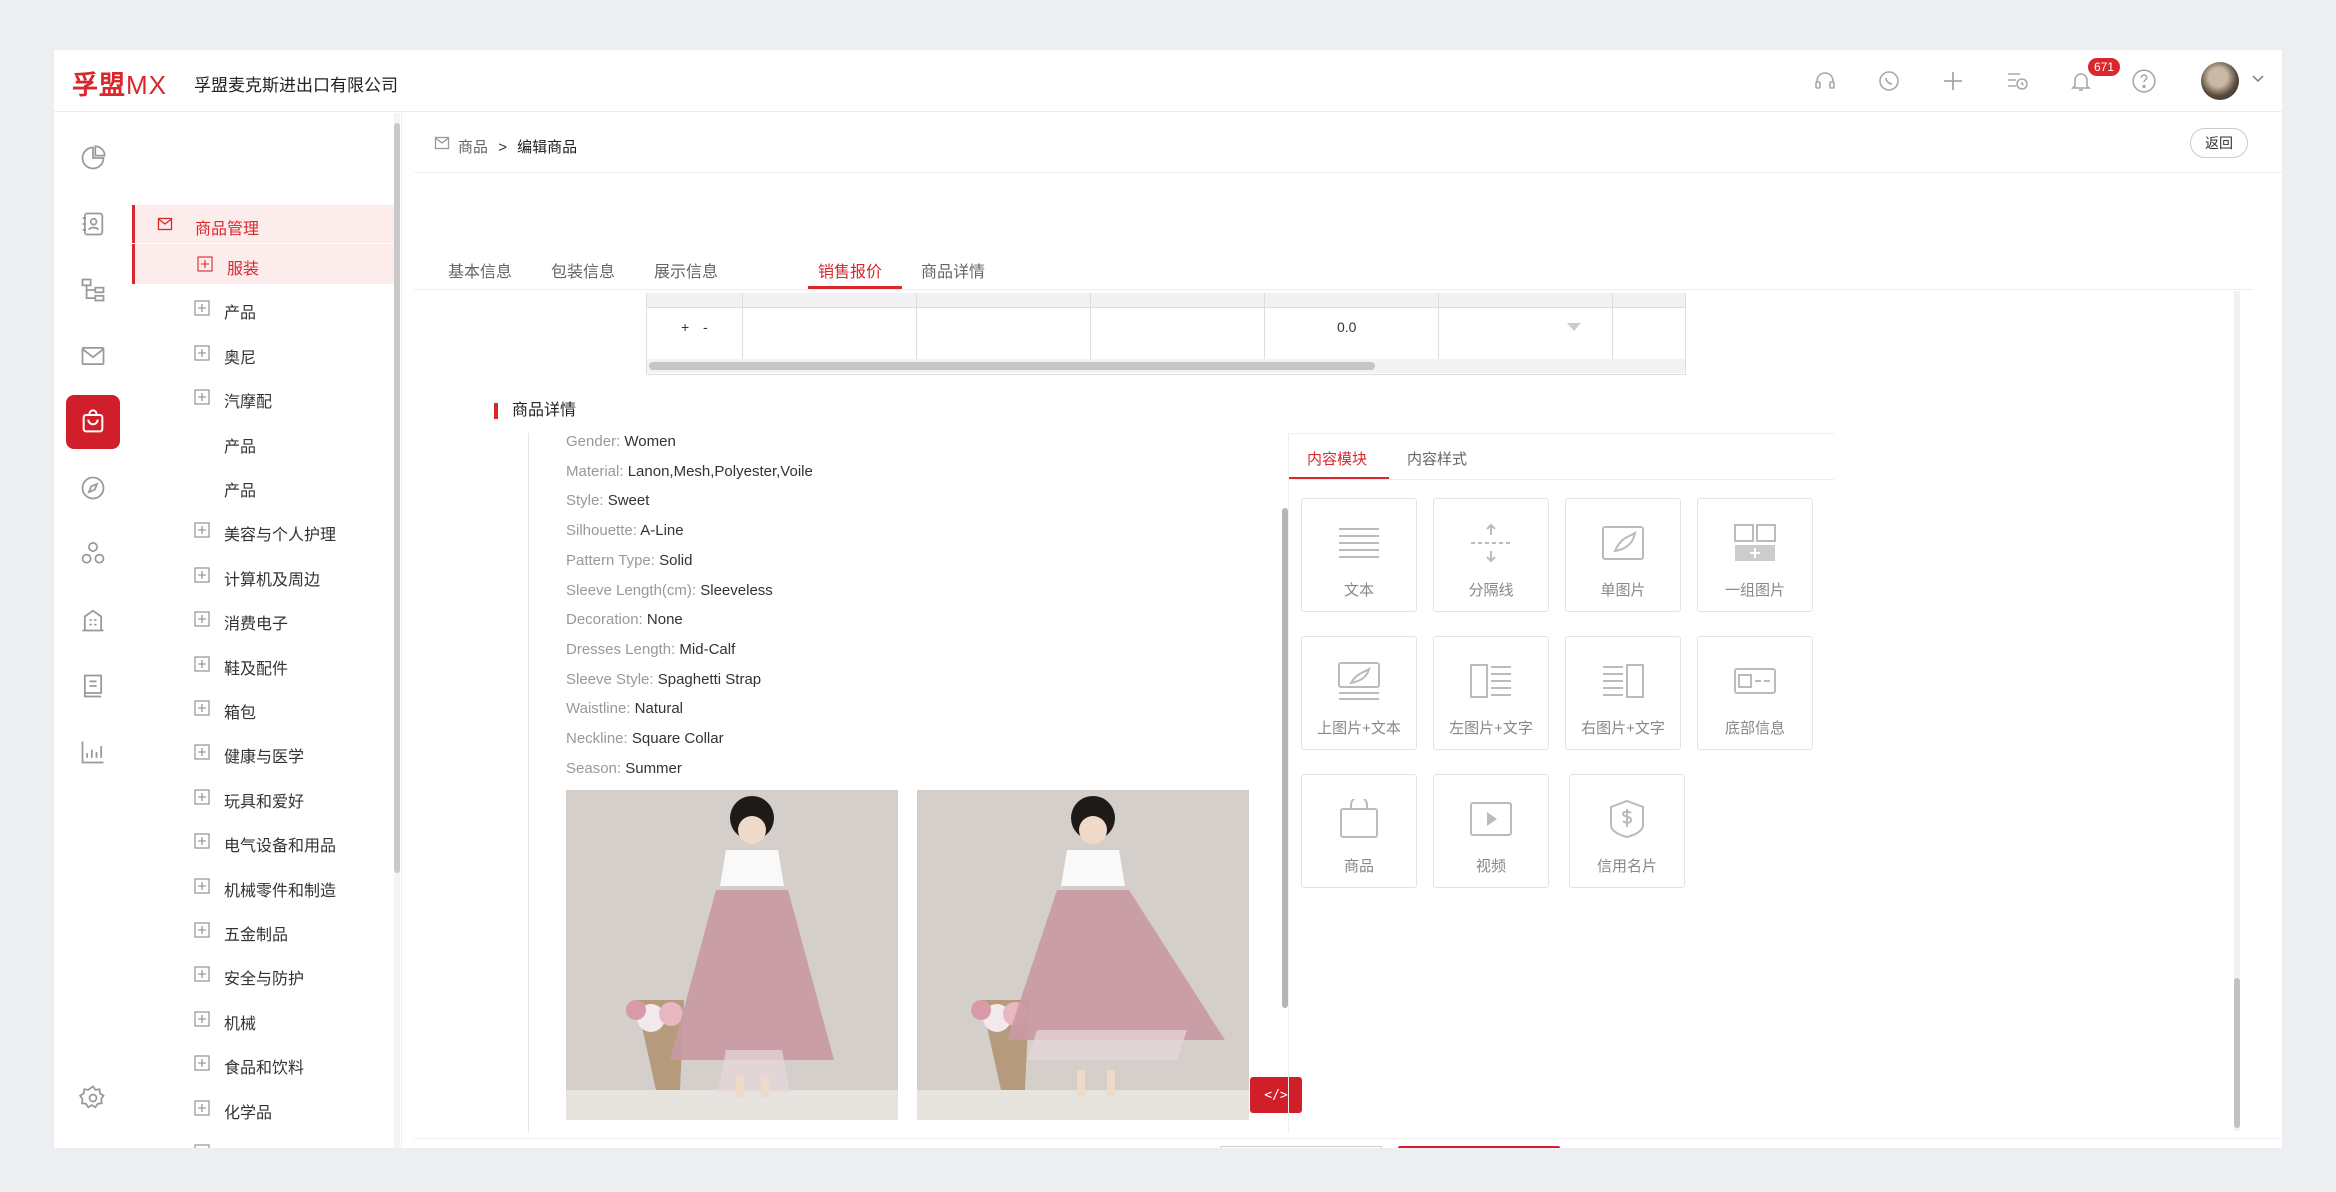 The height and width of the screenshot is (1192, 2336). What do you see at coordinates (1574, 327) in the screenshot?
I see `caret-down-icon` at bounding box center [1574, 327].